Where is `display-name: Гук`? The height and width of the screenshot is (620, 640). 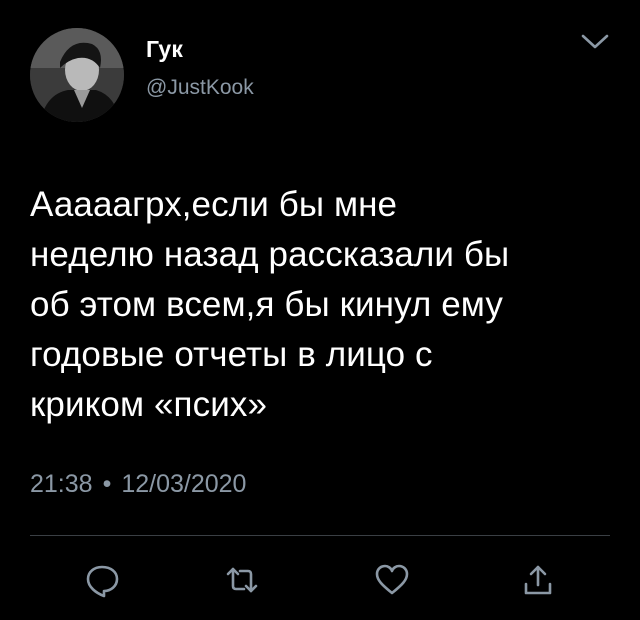 display-name: Гук is located at coordinates (164, 49).